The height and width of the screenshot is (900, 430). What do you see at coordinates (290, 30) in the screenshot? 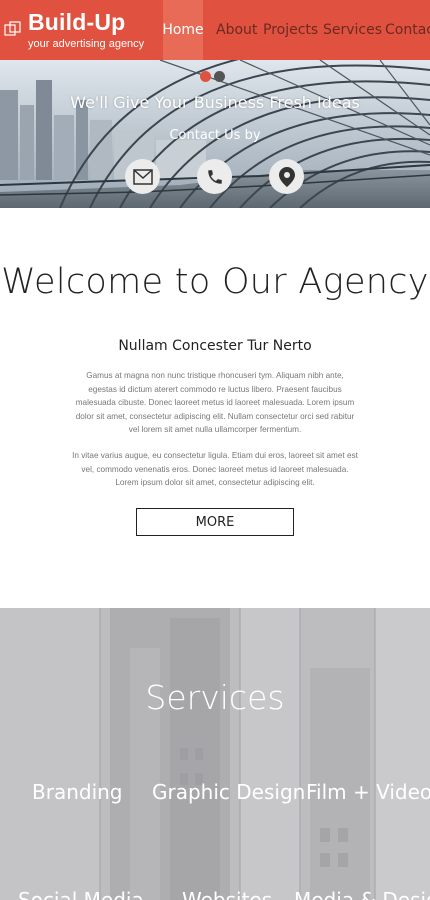
I see `nav-item-projects: Projects` at bounding box center [290, 30].